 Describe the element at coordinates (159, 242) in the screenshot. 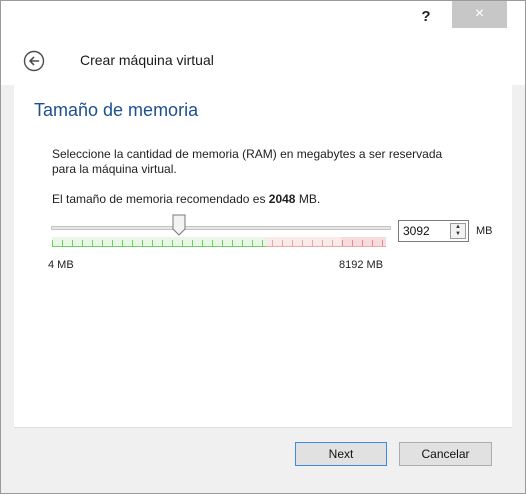

I see `safe-range-bar` at that location.